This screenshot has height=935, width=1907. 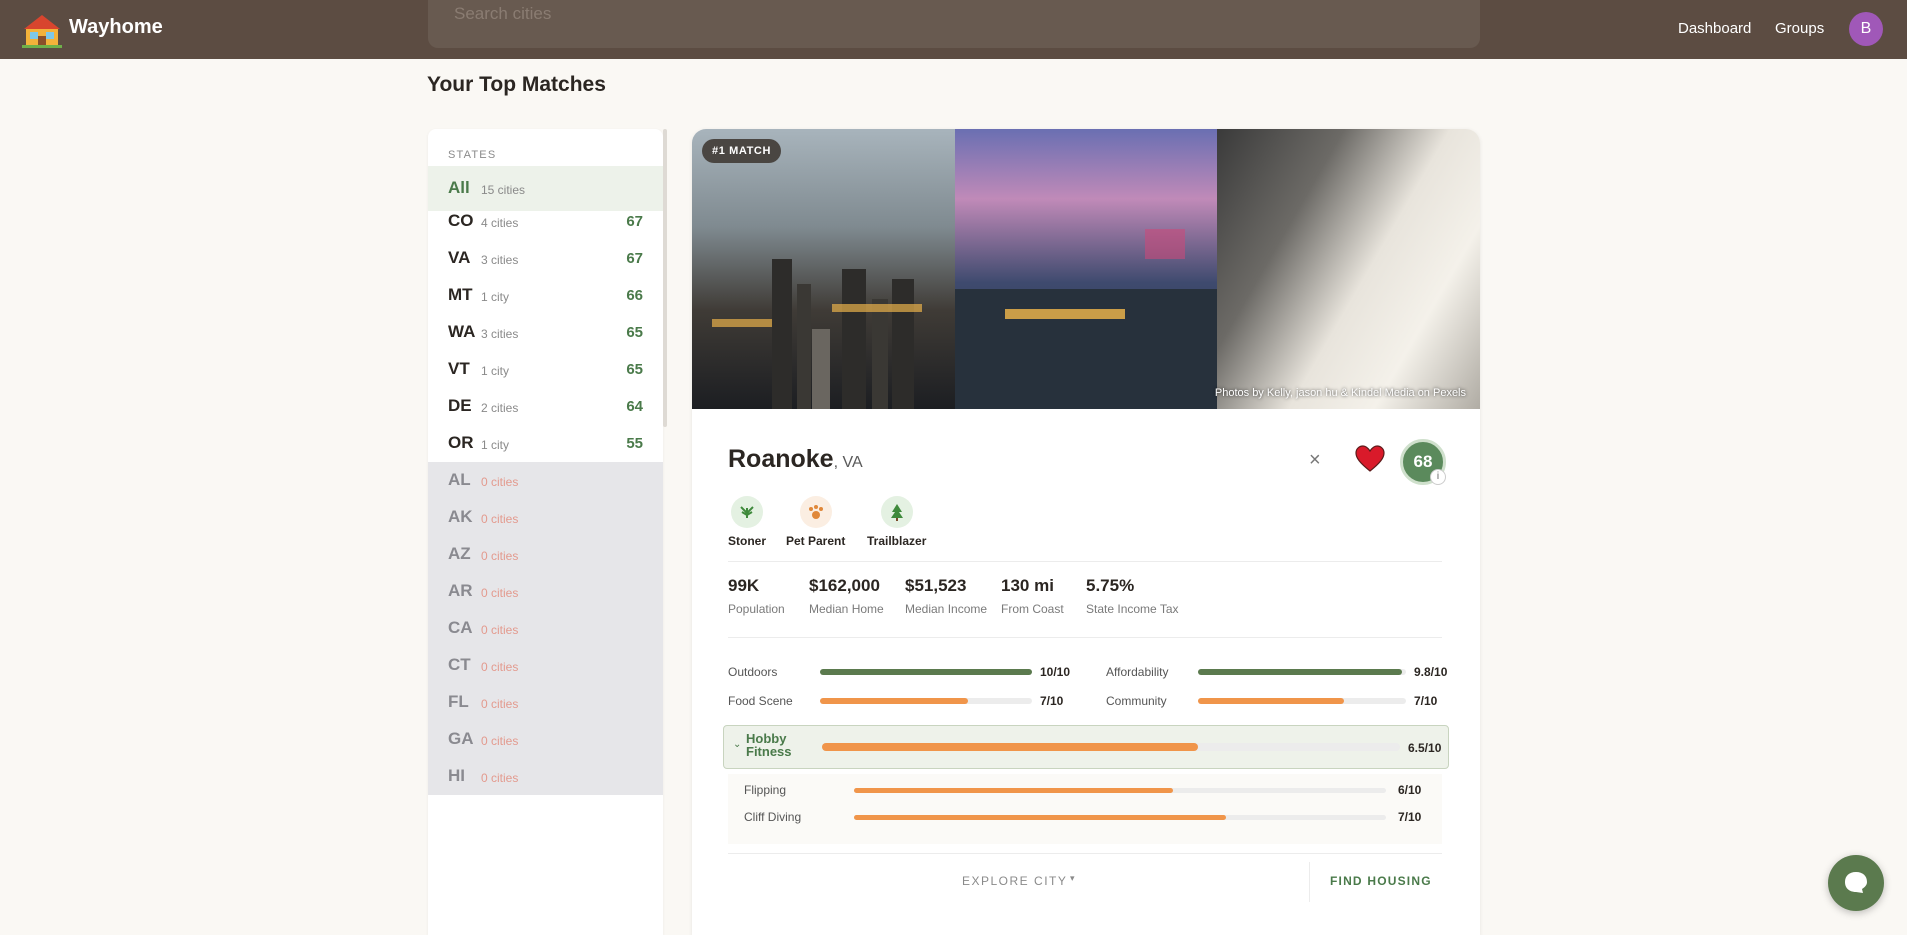 I want to click on state-code: All, so click(x=459, y=187).